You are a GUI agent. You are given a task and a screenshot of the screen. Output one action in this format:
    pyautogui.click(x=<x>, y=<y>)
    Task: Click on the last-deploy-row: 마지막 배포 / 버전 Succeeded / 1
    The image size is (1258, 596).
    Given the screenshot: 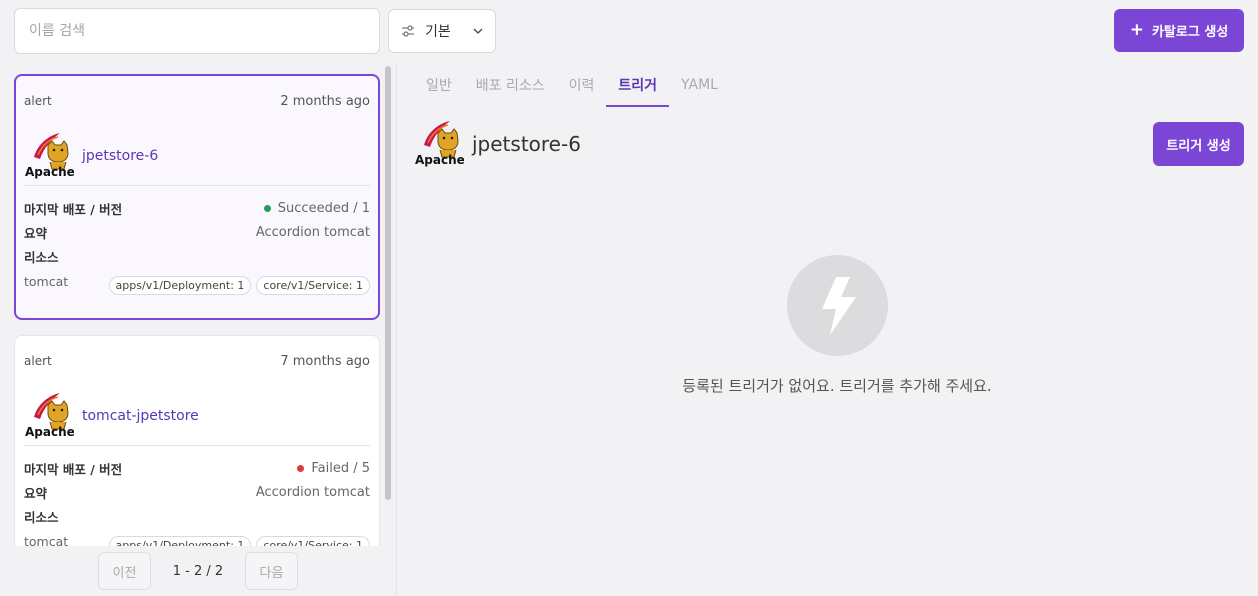 What is the action you would take?
    pyautogui.click(x=197, y=208)
    